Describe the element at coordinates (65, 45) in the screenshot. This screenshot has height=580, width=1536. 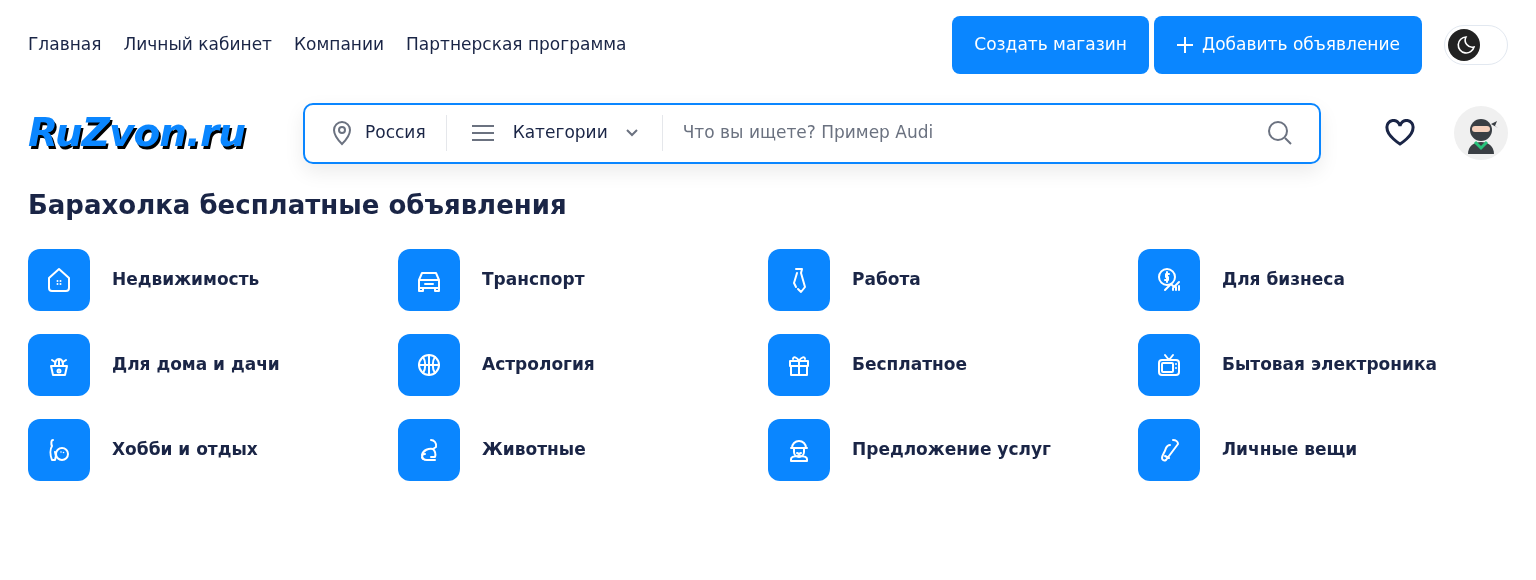
I see `nav-link: Главная` at that location.